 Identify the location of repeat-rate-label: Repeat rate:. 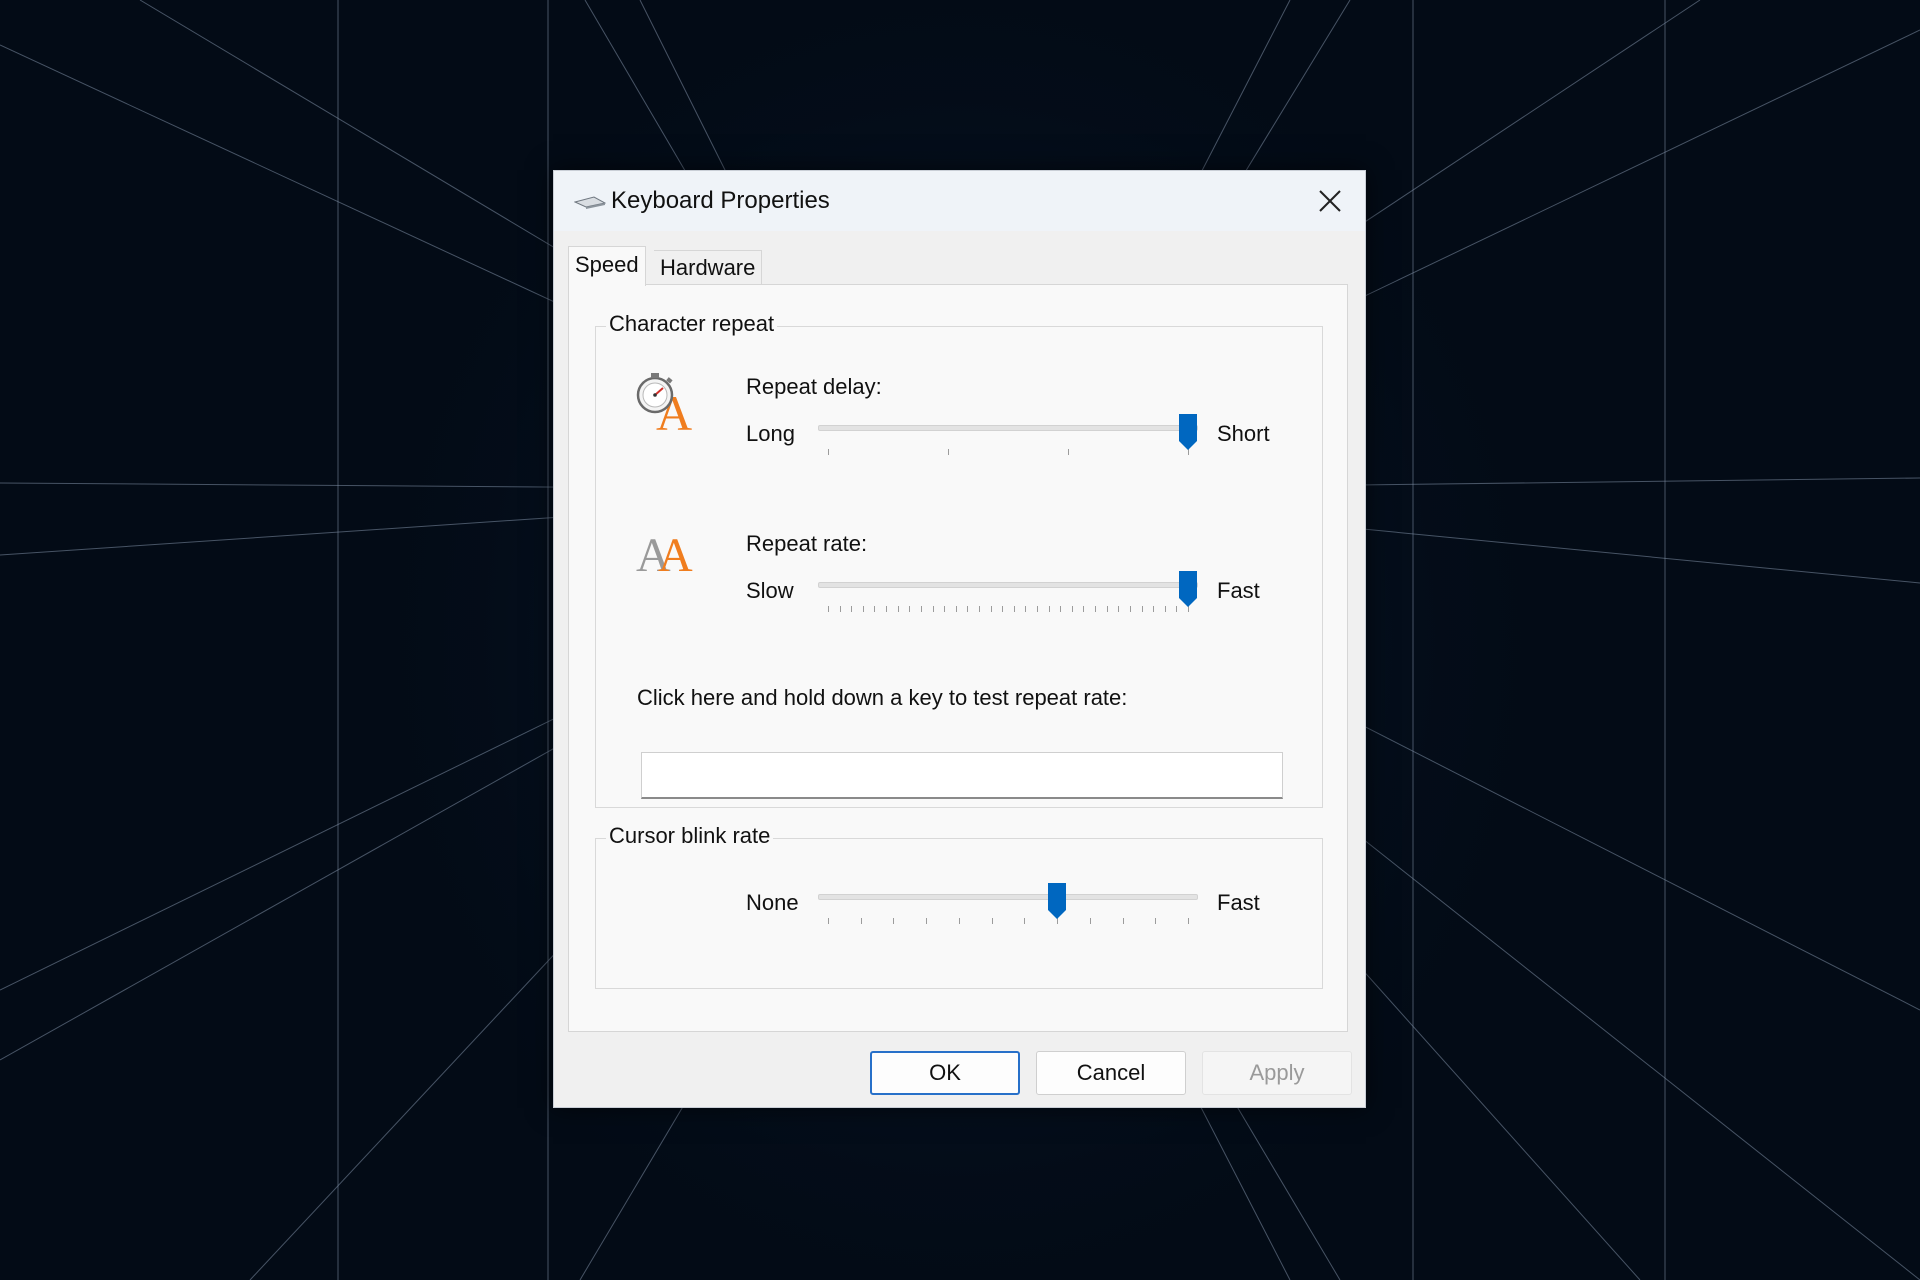
(807, 543).